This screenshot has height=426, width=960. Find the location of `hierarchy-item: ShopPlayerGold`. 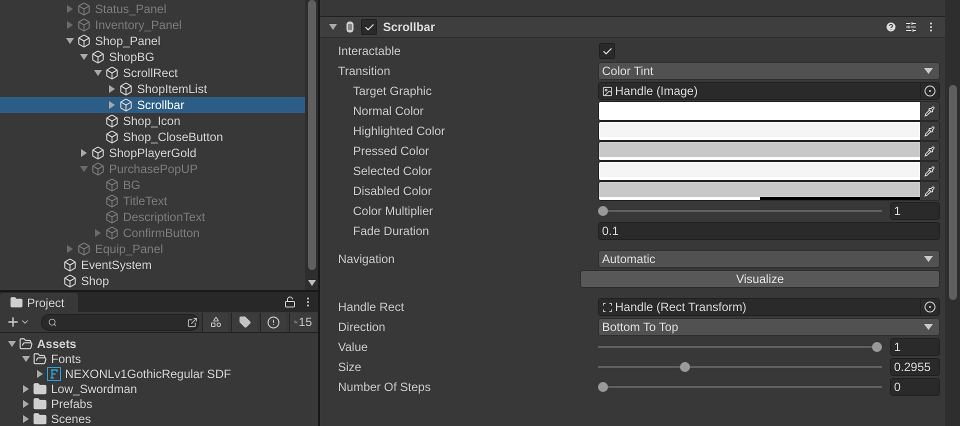

hierarchy-item: ShopPlayerGold is located at coordinates (152, 153).